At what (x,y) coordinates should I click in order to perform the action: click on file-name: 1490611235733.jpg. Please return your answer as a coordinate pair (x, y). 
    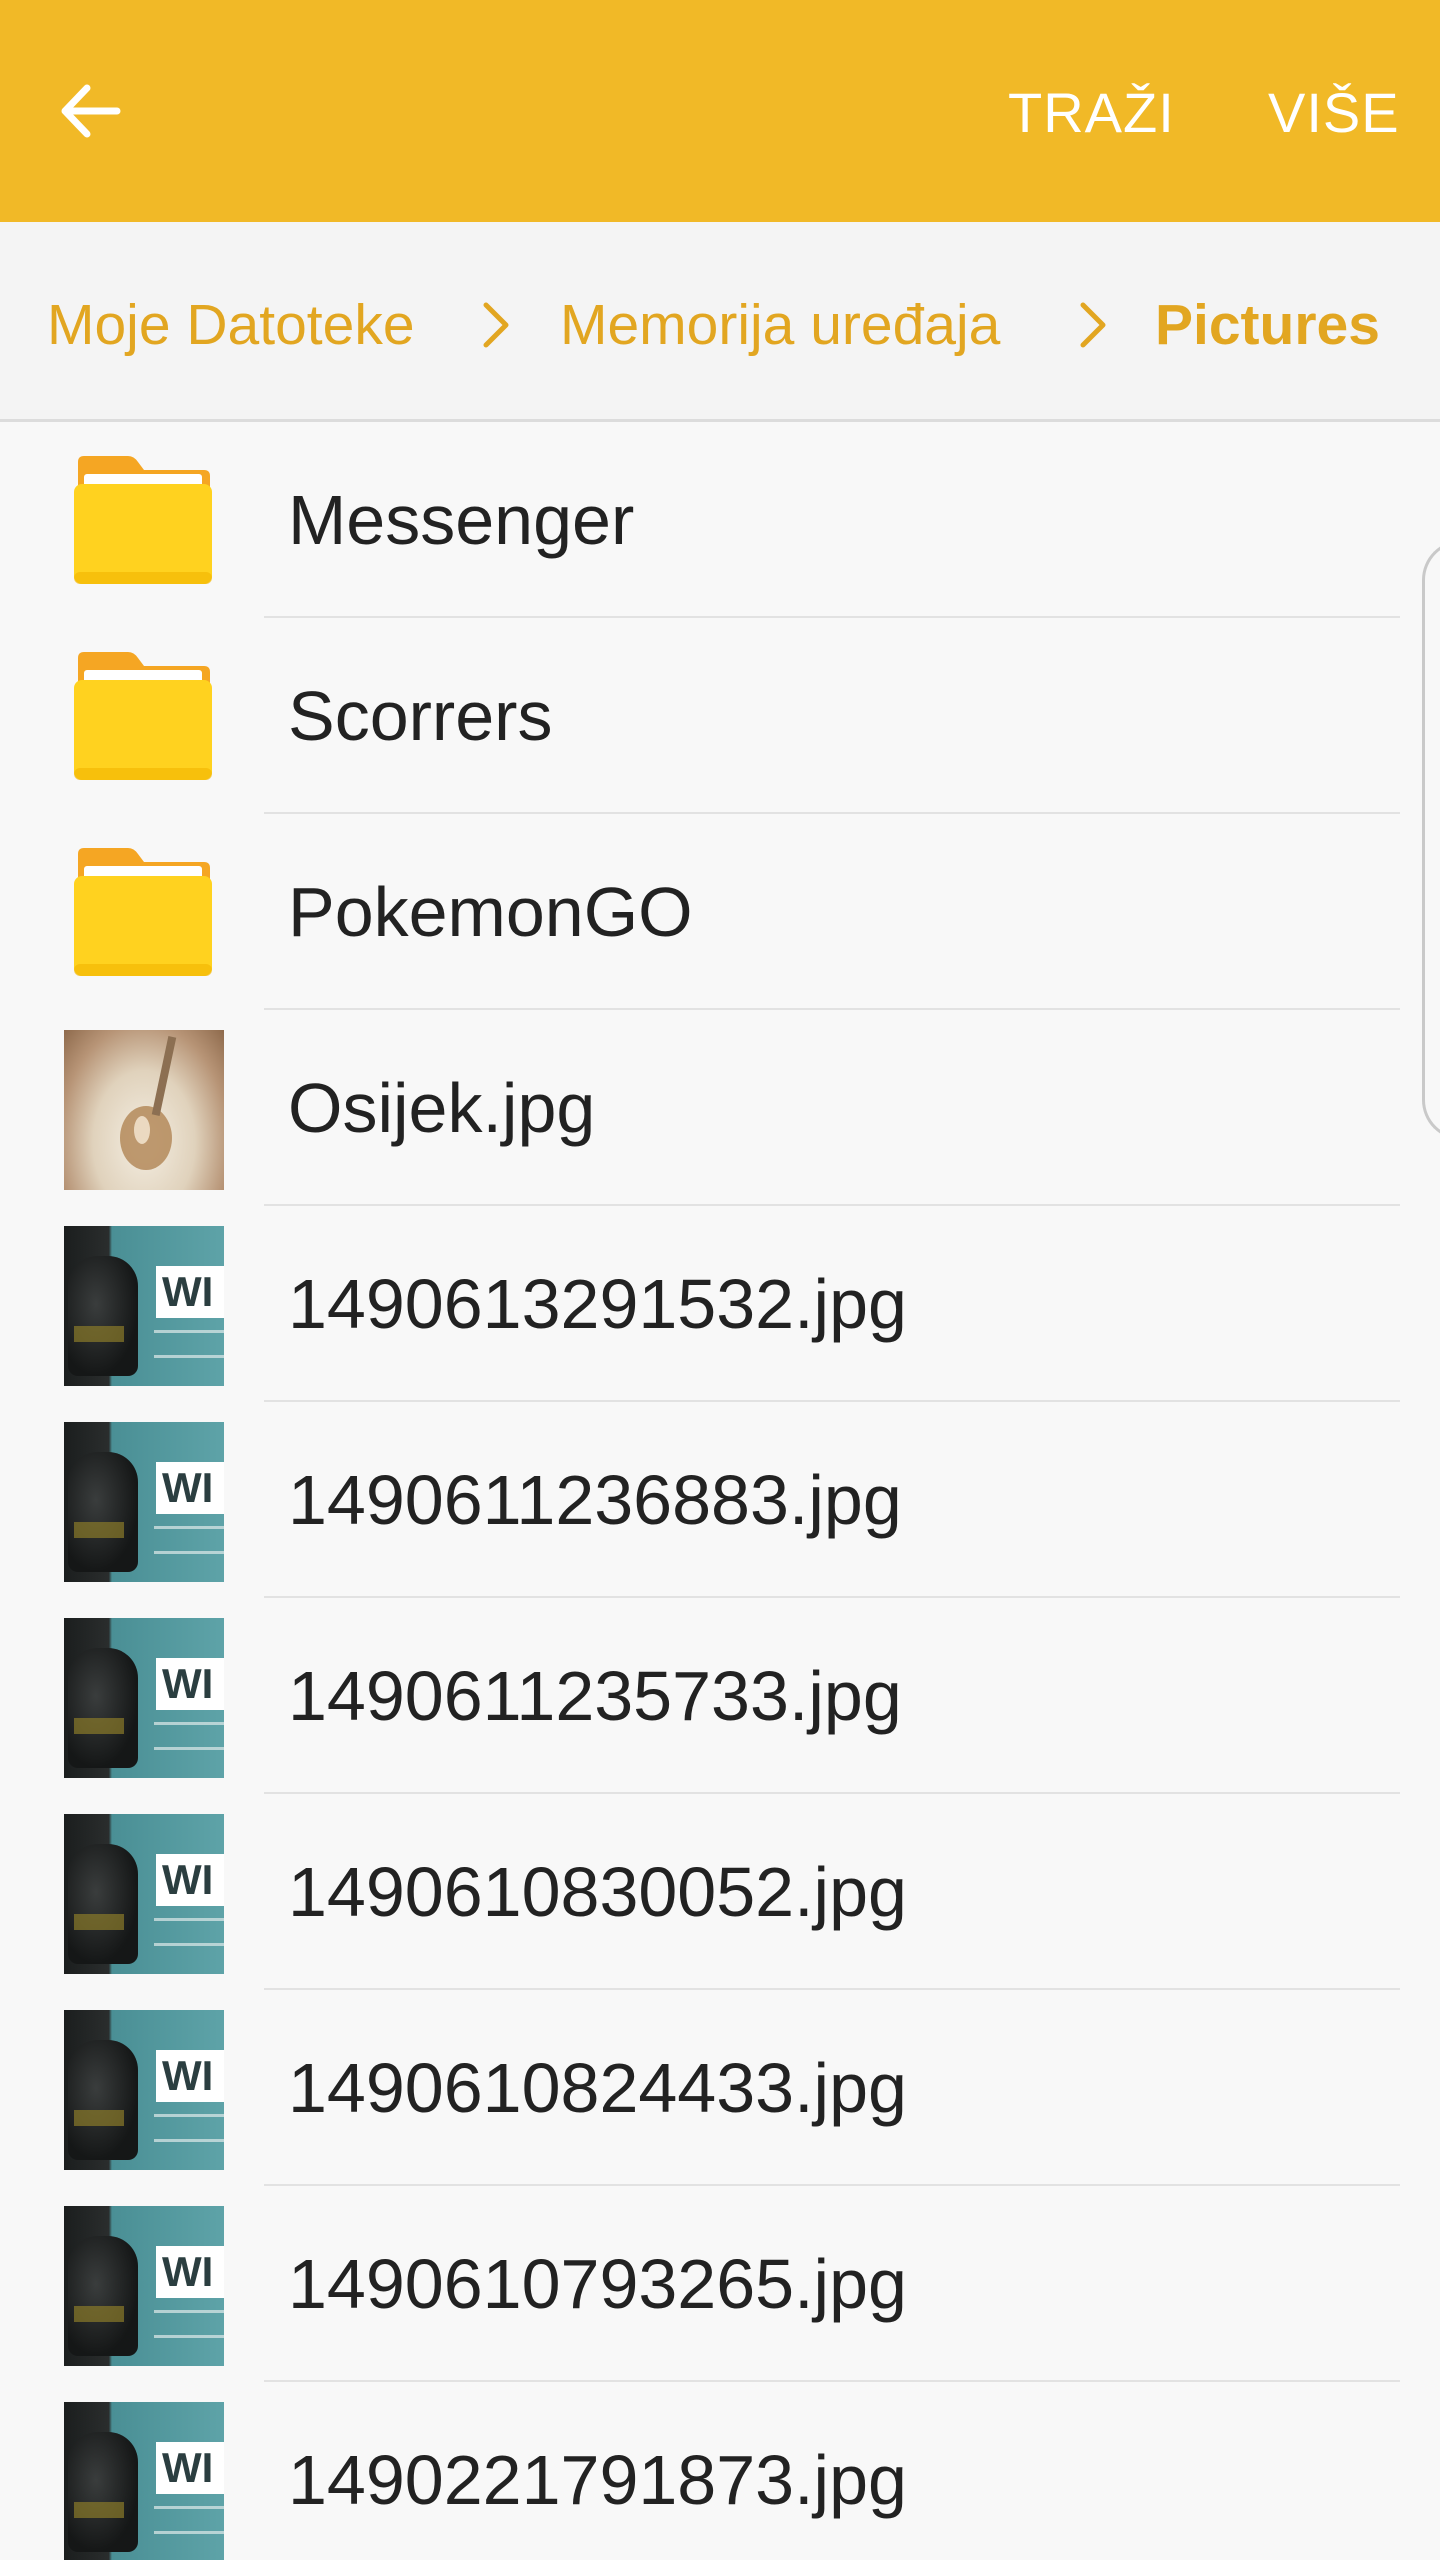
    Looking at the image, I should click on (595, 1696).